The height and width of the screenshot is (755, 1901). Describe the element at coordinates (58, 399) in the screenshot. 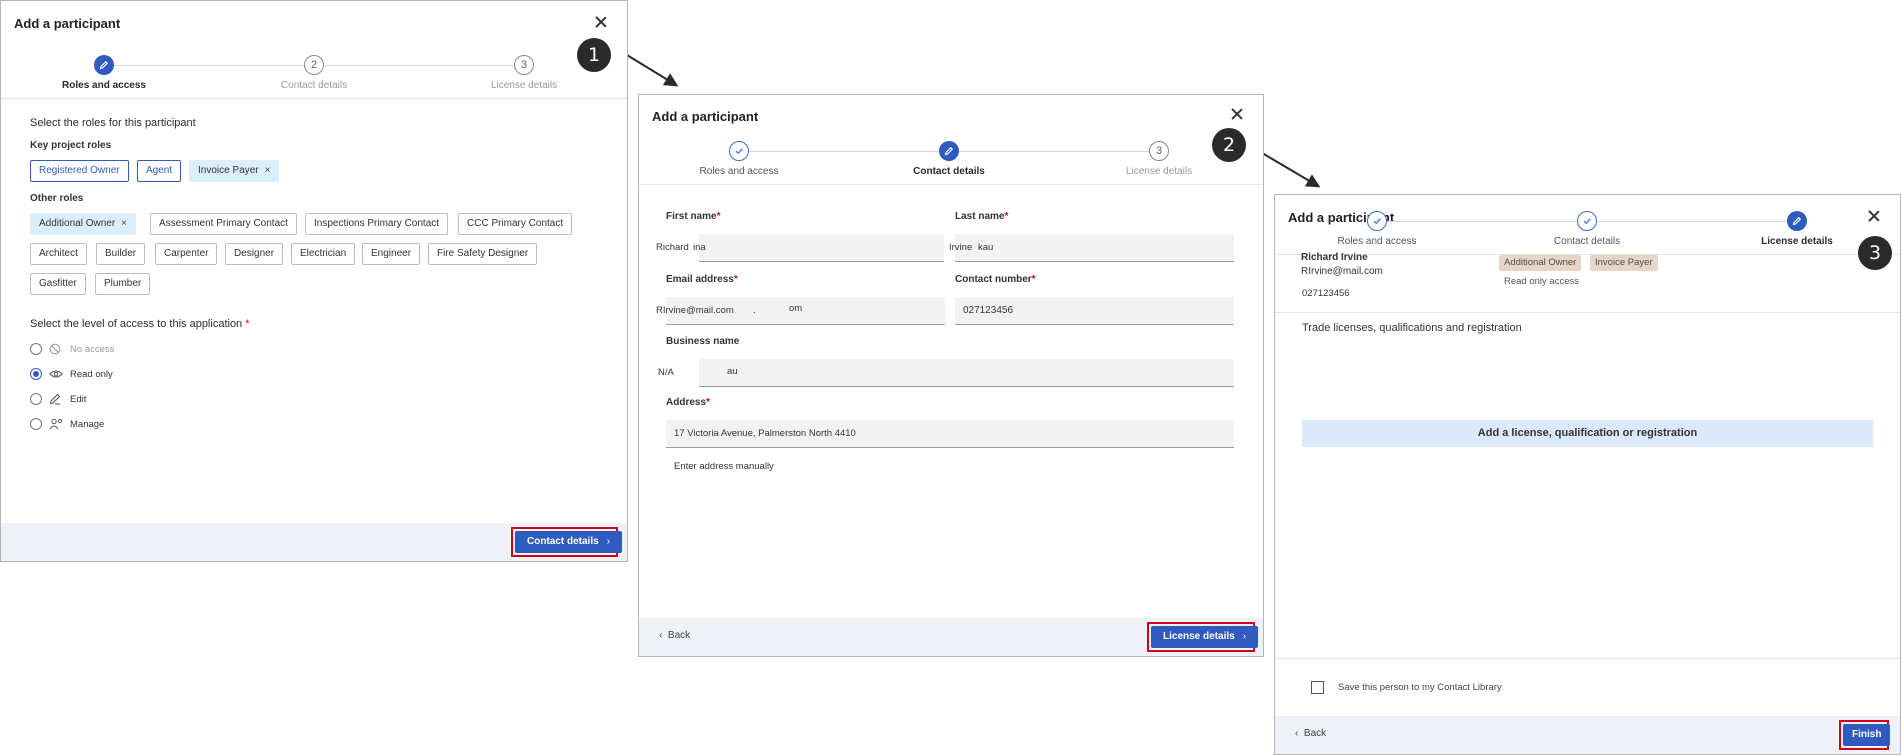

I see `access-option-edit: Edit` at that location.